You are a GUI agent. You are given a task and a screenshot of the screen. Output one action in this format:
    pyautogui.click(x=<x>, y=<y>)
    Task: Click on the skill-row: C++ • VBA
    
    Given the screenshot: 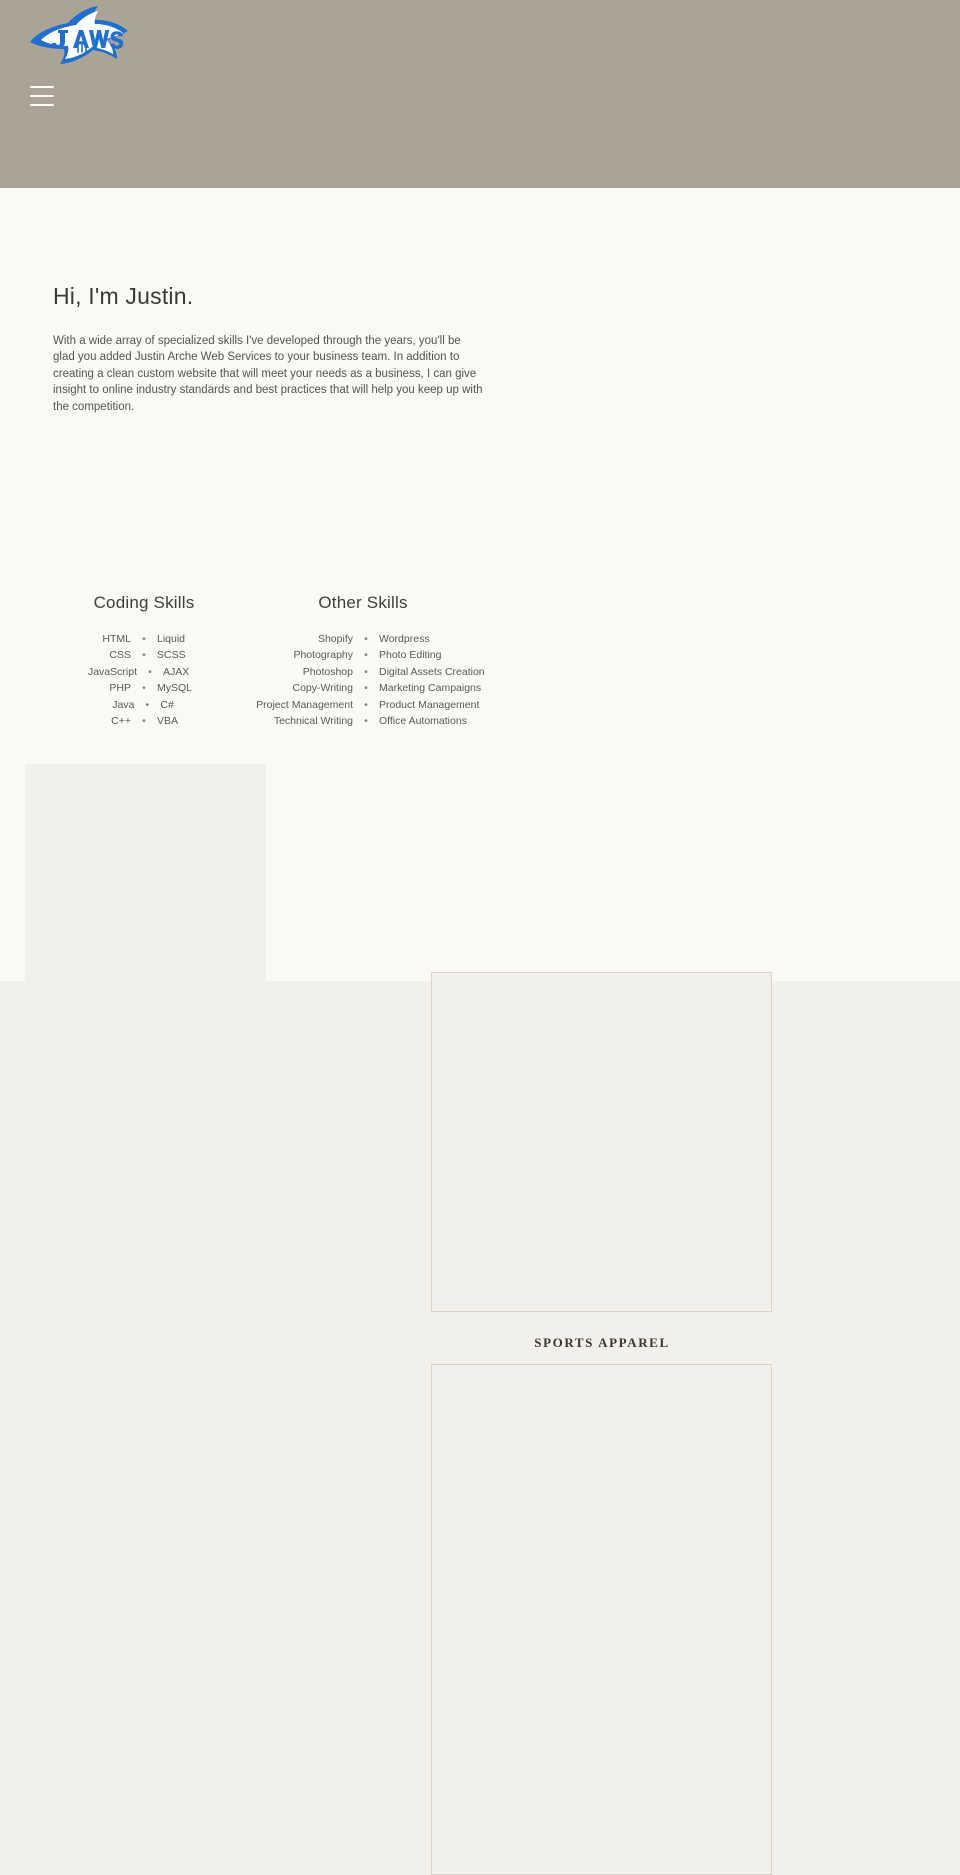 What is the action you would take?
    pyautogui.click(x=143, y=721)
    